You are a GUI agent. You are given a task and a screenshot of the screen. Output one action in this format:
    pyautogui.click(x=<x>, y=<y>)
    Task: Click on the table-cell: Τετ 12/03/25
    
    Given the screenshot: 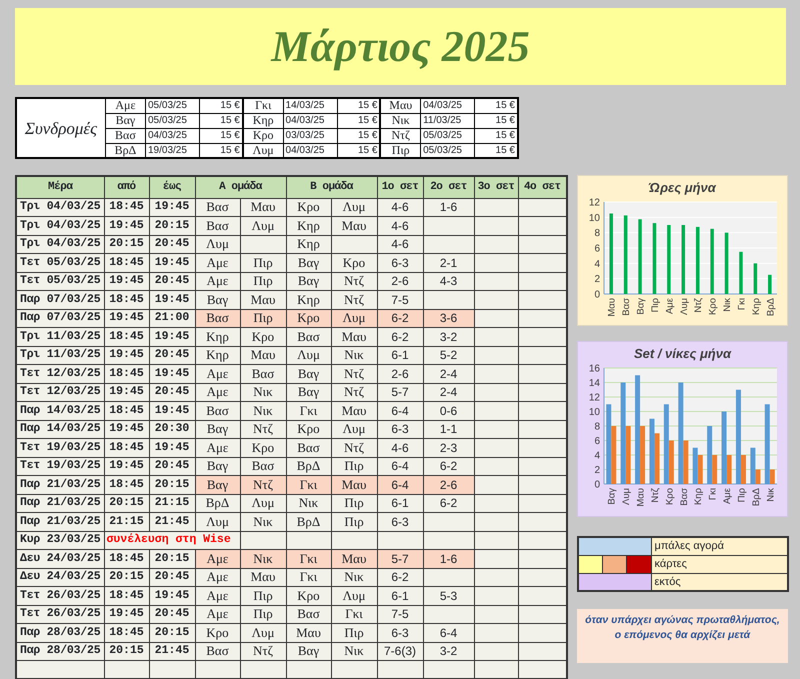 What is the action you would take?
    pyautogui.click(x=60, y=373)
    